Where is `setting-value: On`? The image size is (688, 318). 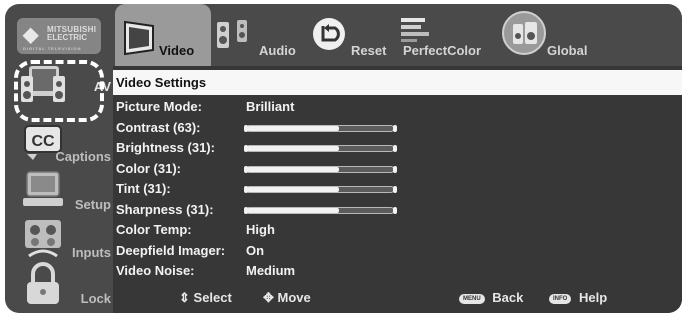 setting-value: On is located at coordinates (255, 250).